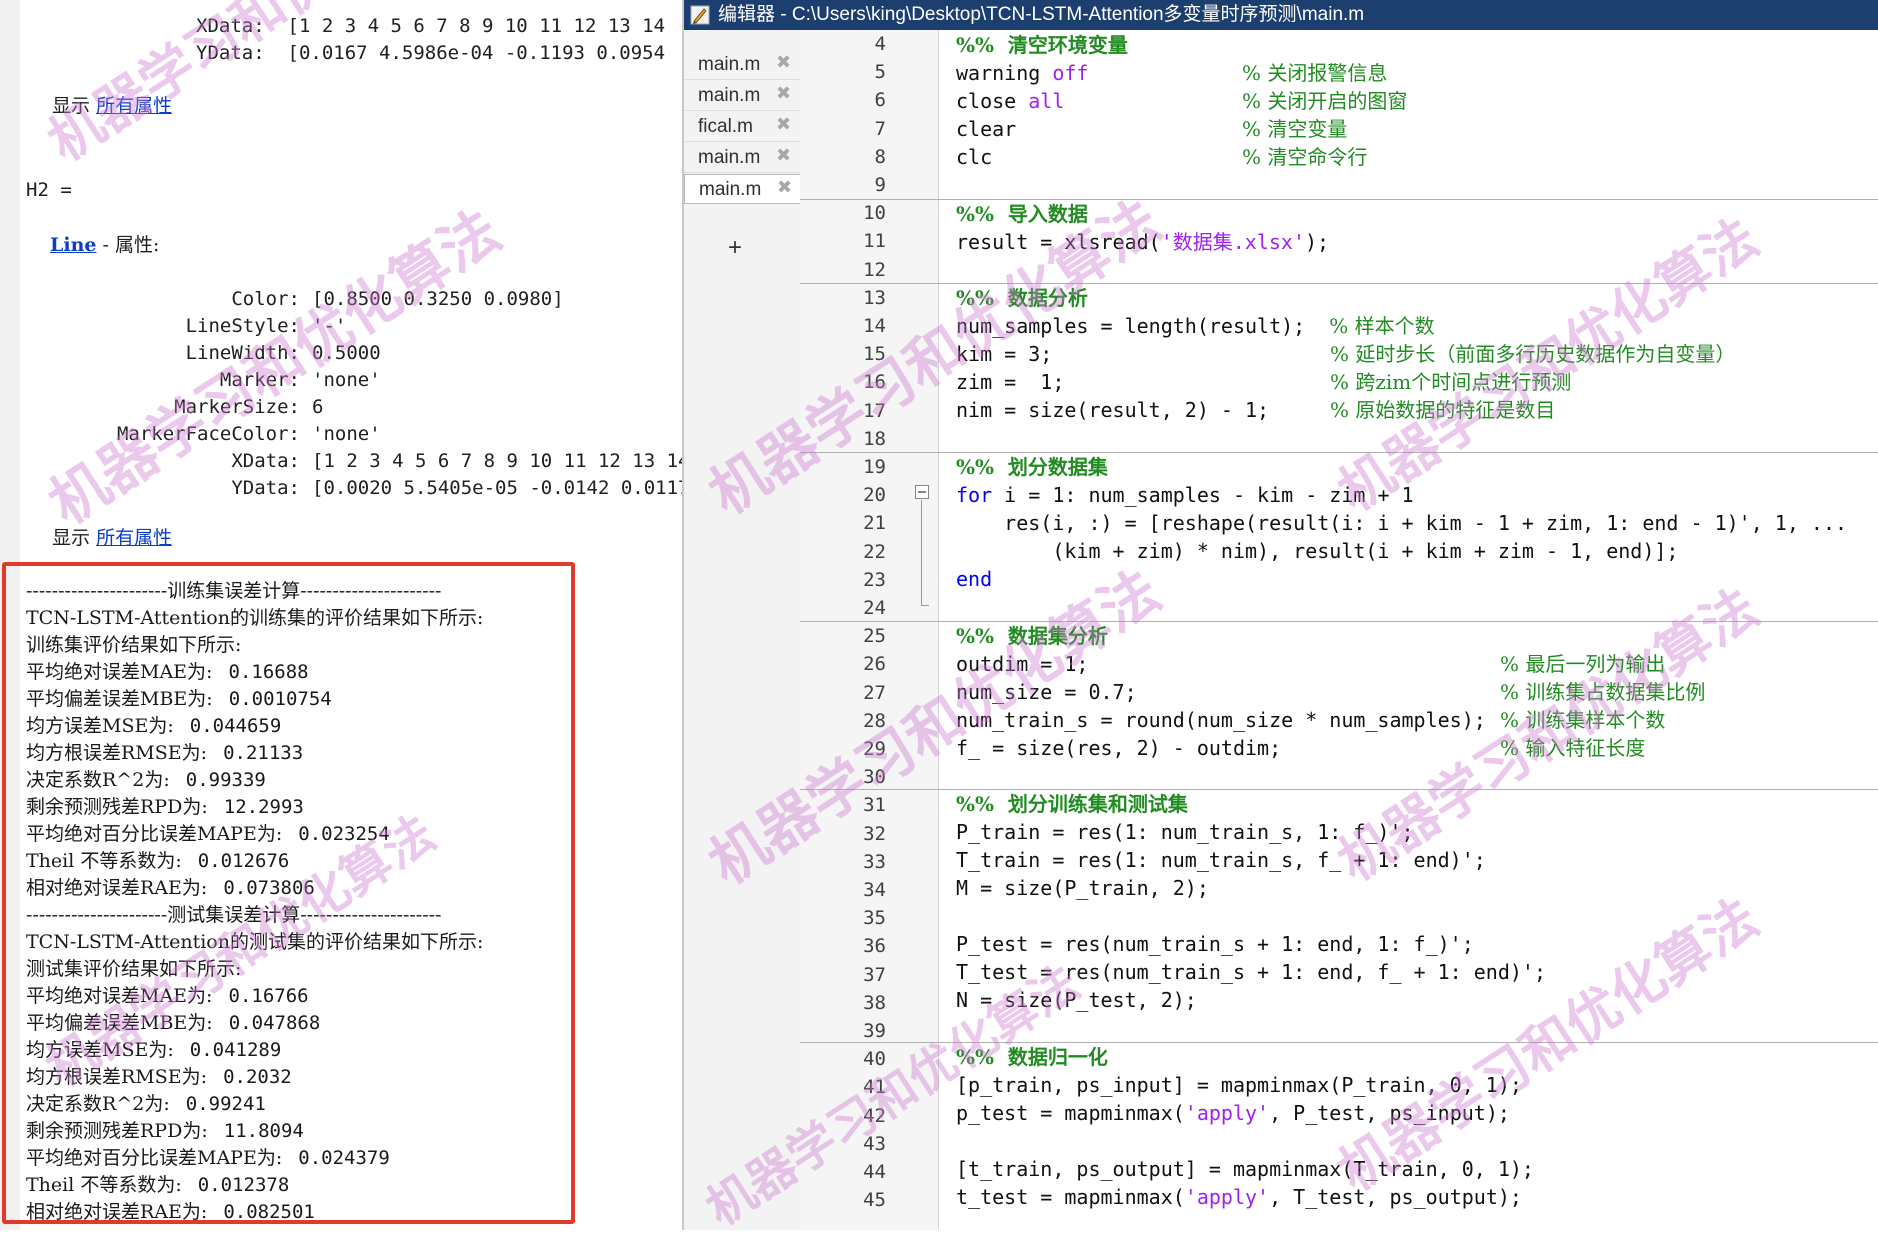 This screenshot has height=1239, width=1878. I want to click on line-number: 17, so click(874, 410).